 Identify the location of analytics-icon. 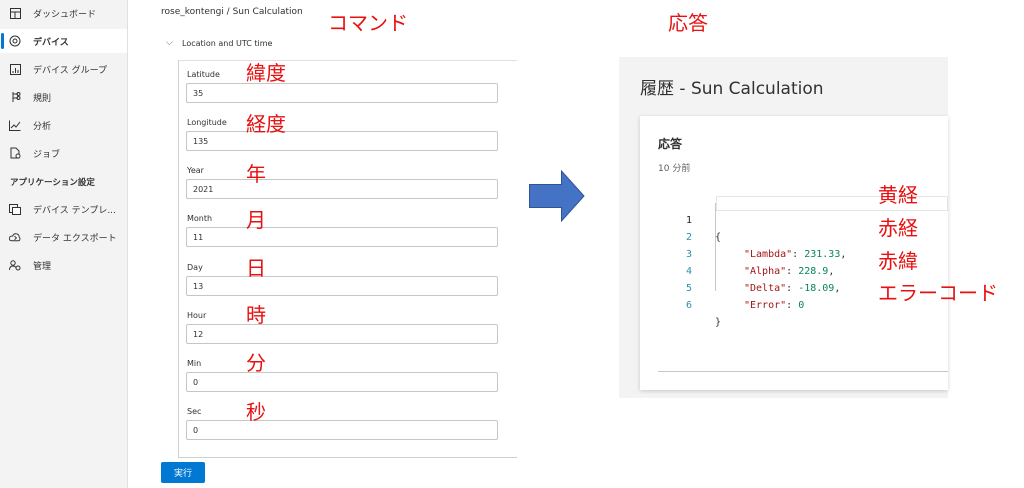
(15, 125).